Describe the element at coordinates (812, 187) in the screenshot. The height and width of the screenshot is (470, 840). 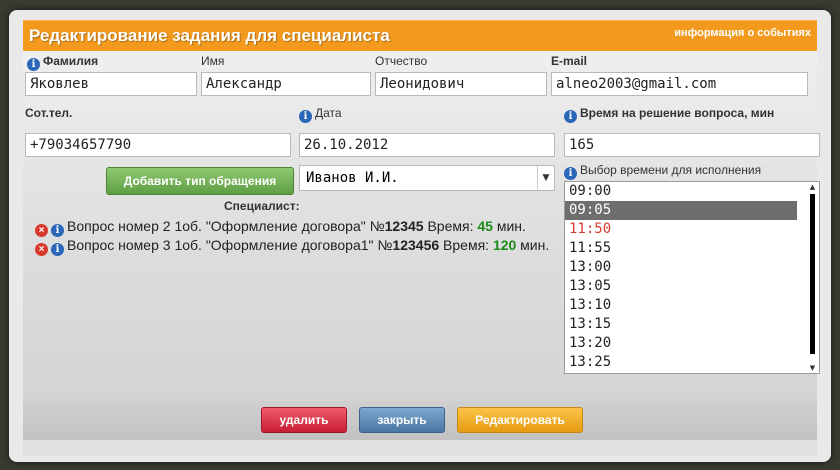
I see `scroll-up-icon: ▲` at that location.